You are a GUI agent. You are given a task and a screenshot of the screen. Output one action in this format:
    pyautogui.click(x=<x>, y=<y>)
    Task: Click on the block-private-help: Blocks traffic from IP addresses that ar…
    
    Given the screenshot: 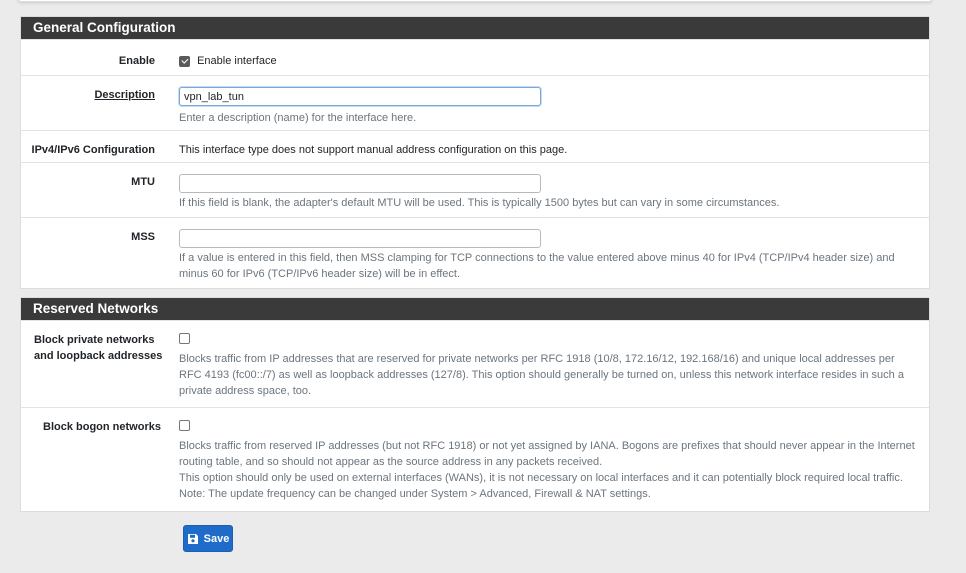 What is the action you would take?
    pyautogui.click(x=550, y=375)
    